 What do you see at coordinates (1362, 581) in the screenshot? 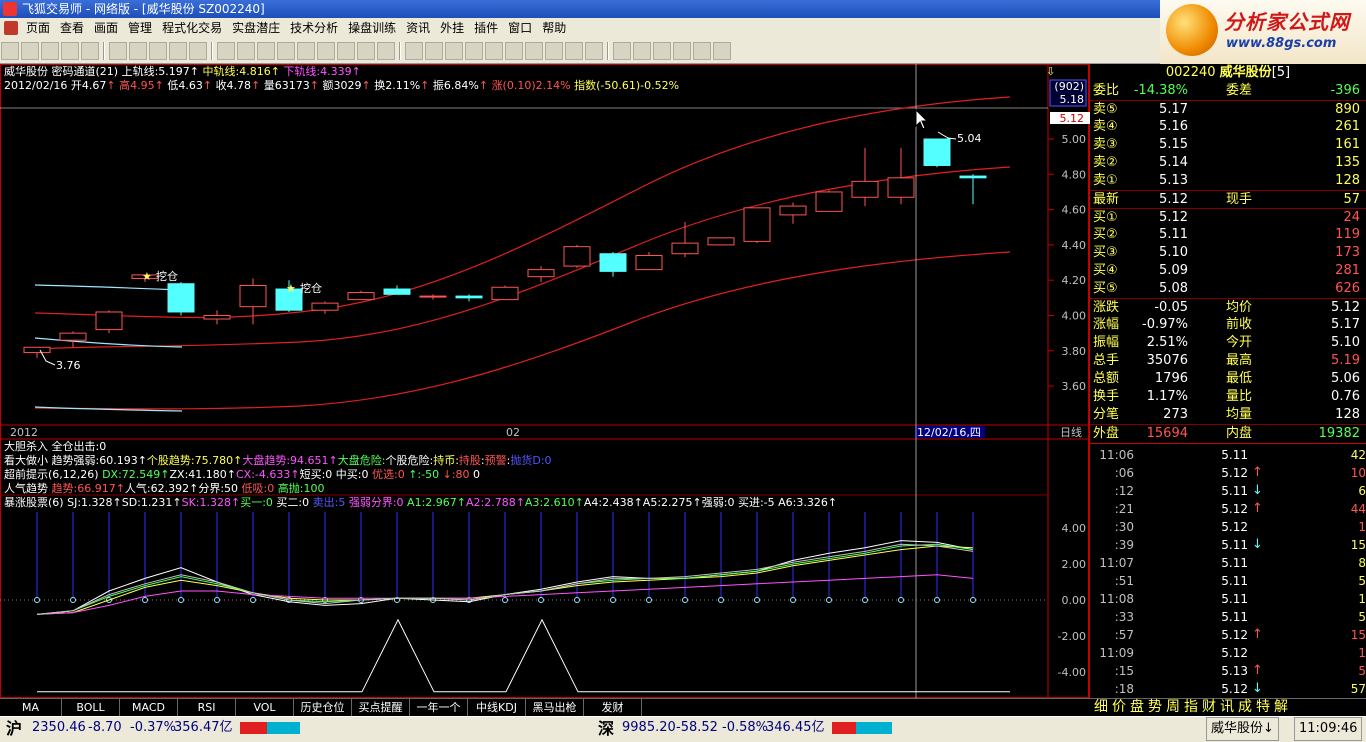
I see `tick-volume: 5` at bounding box center [1362, 581].